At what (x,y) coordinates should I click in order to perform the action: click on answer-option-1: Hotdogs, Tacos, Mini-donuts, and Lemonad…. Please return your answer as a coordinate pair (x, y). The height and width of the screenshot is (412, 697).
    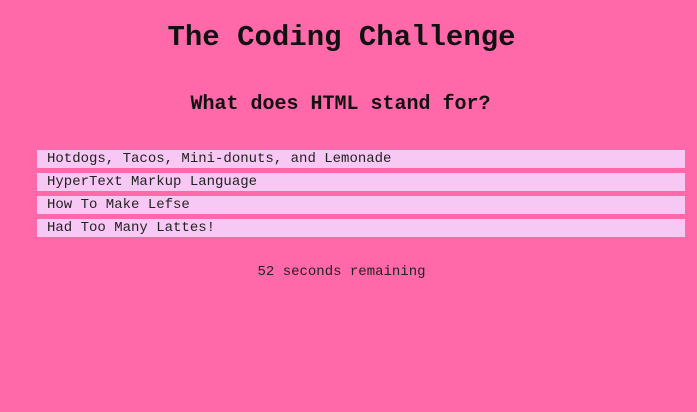
    Looking at the image, I should click on (361, 159).